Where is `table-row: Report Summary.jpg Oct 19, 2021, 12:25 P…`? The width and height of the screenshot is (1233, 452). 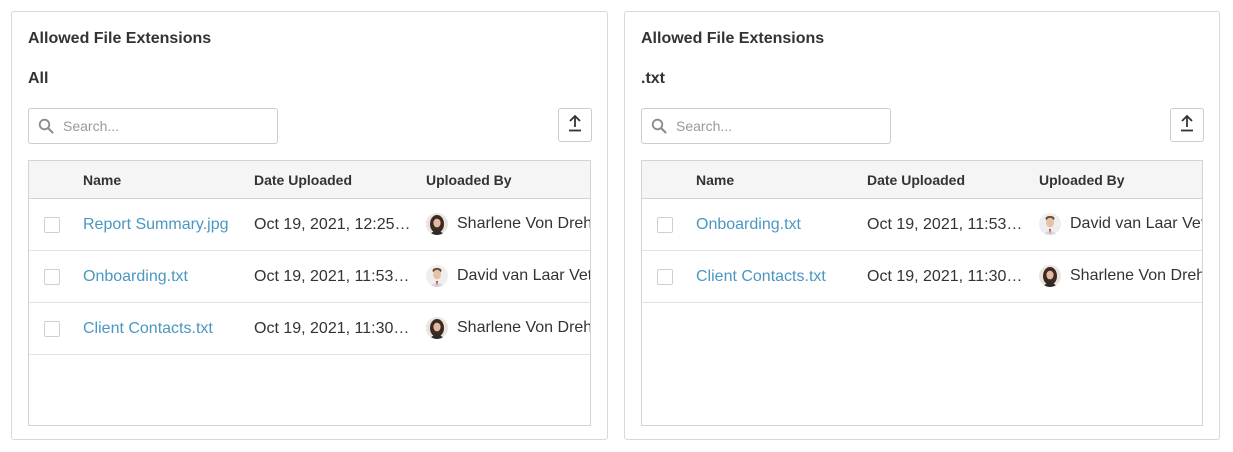
table-row: Report Summary.jpg Oct 19, 2021, 12:25 P… is located at coordinates (309, 225).